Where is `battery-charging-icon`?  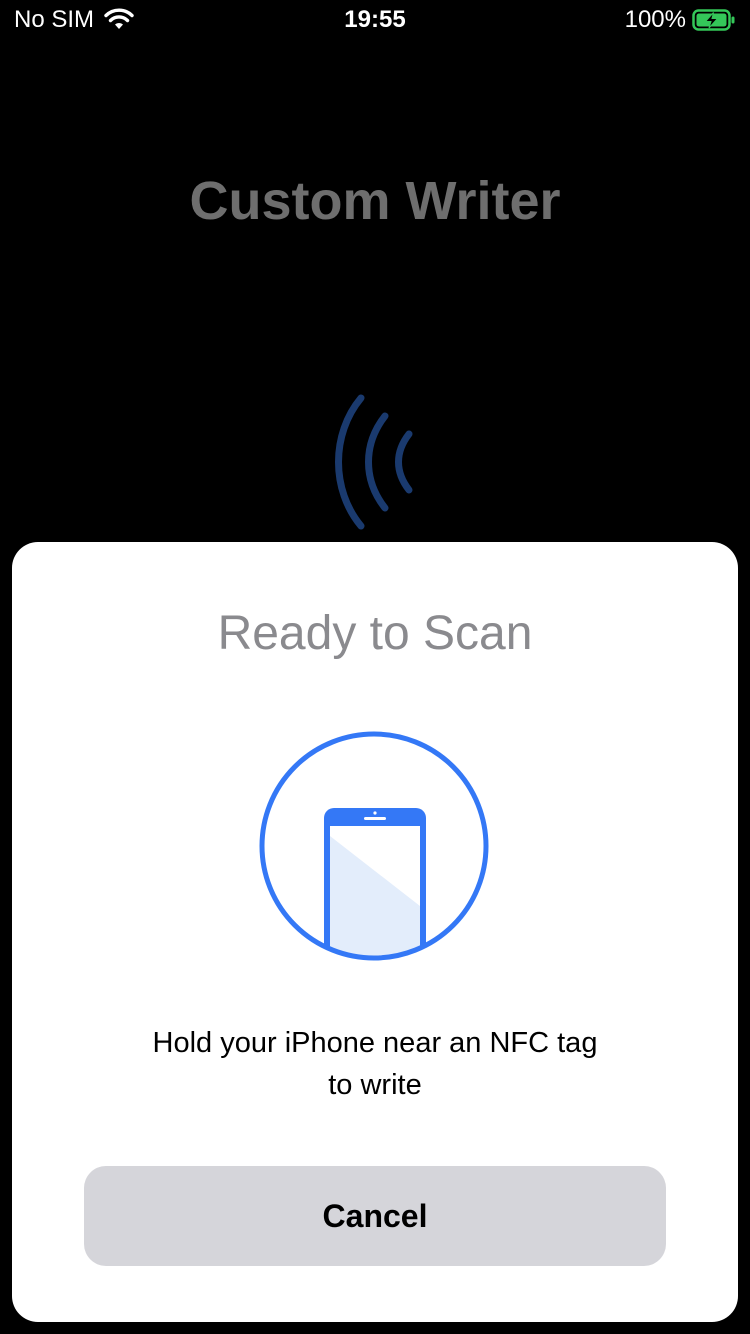
battery-charging-icon is located at coordinates (713, 20).